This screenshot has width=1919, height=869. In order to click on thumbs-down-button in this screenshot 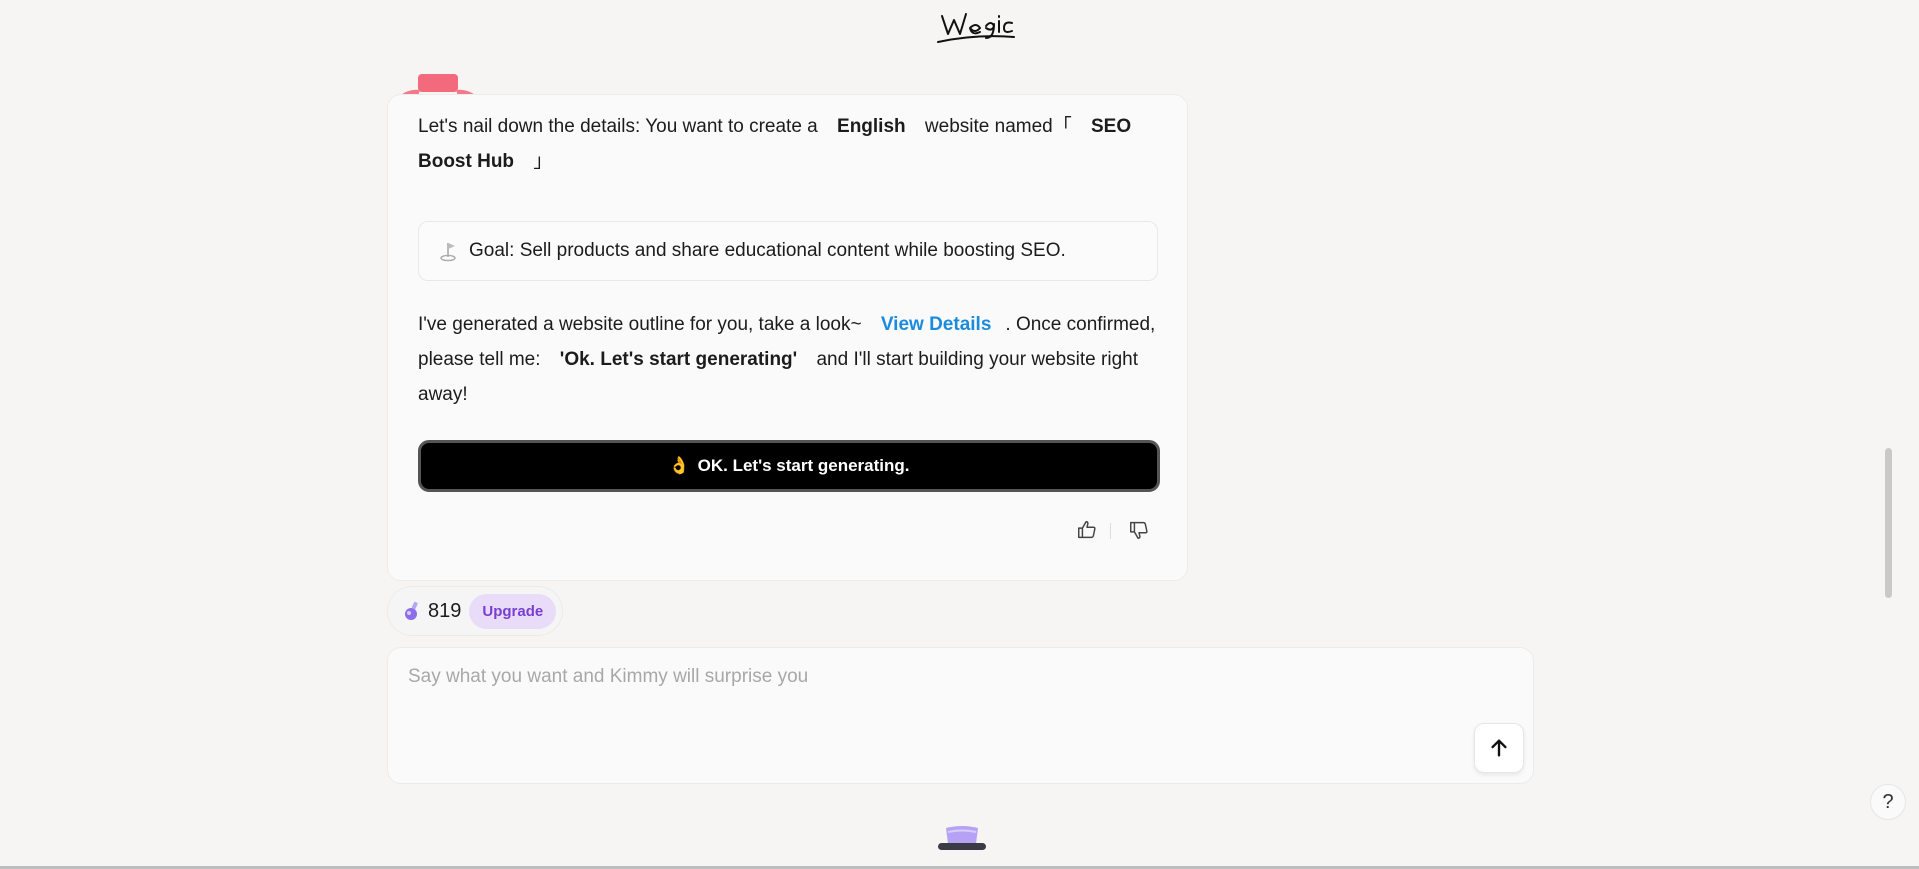, I will do `click(1140, 531)`.